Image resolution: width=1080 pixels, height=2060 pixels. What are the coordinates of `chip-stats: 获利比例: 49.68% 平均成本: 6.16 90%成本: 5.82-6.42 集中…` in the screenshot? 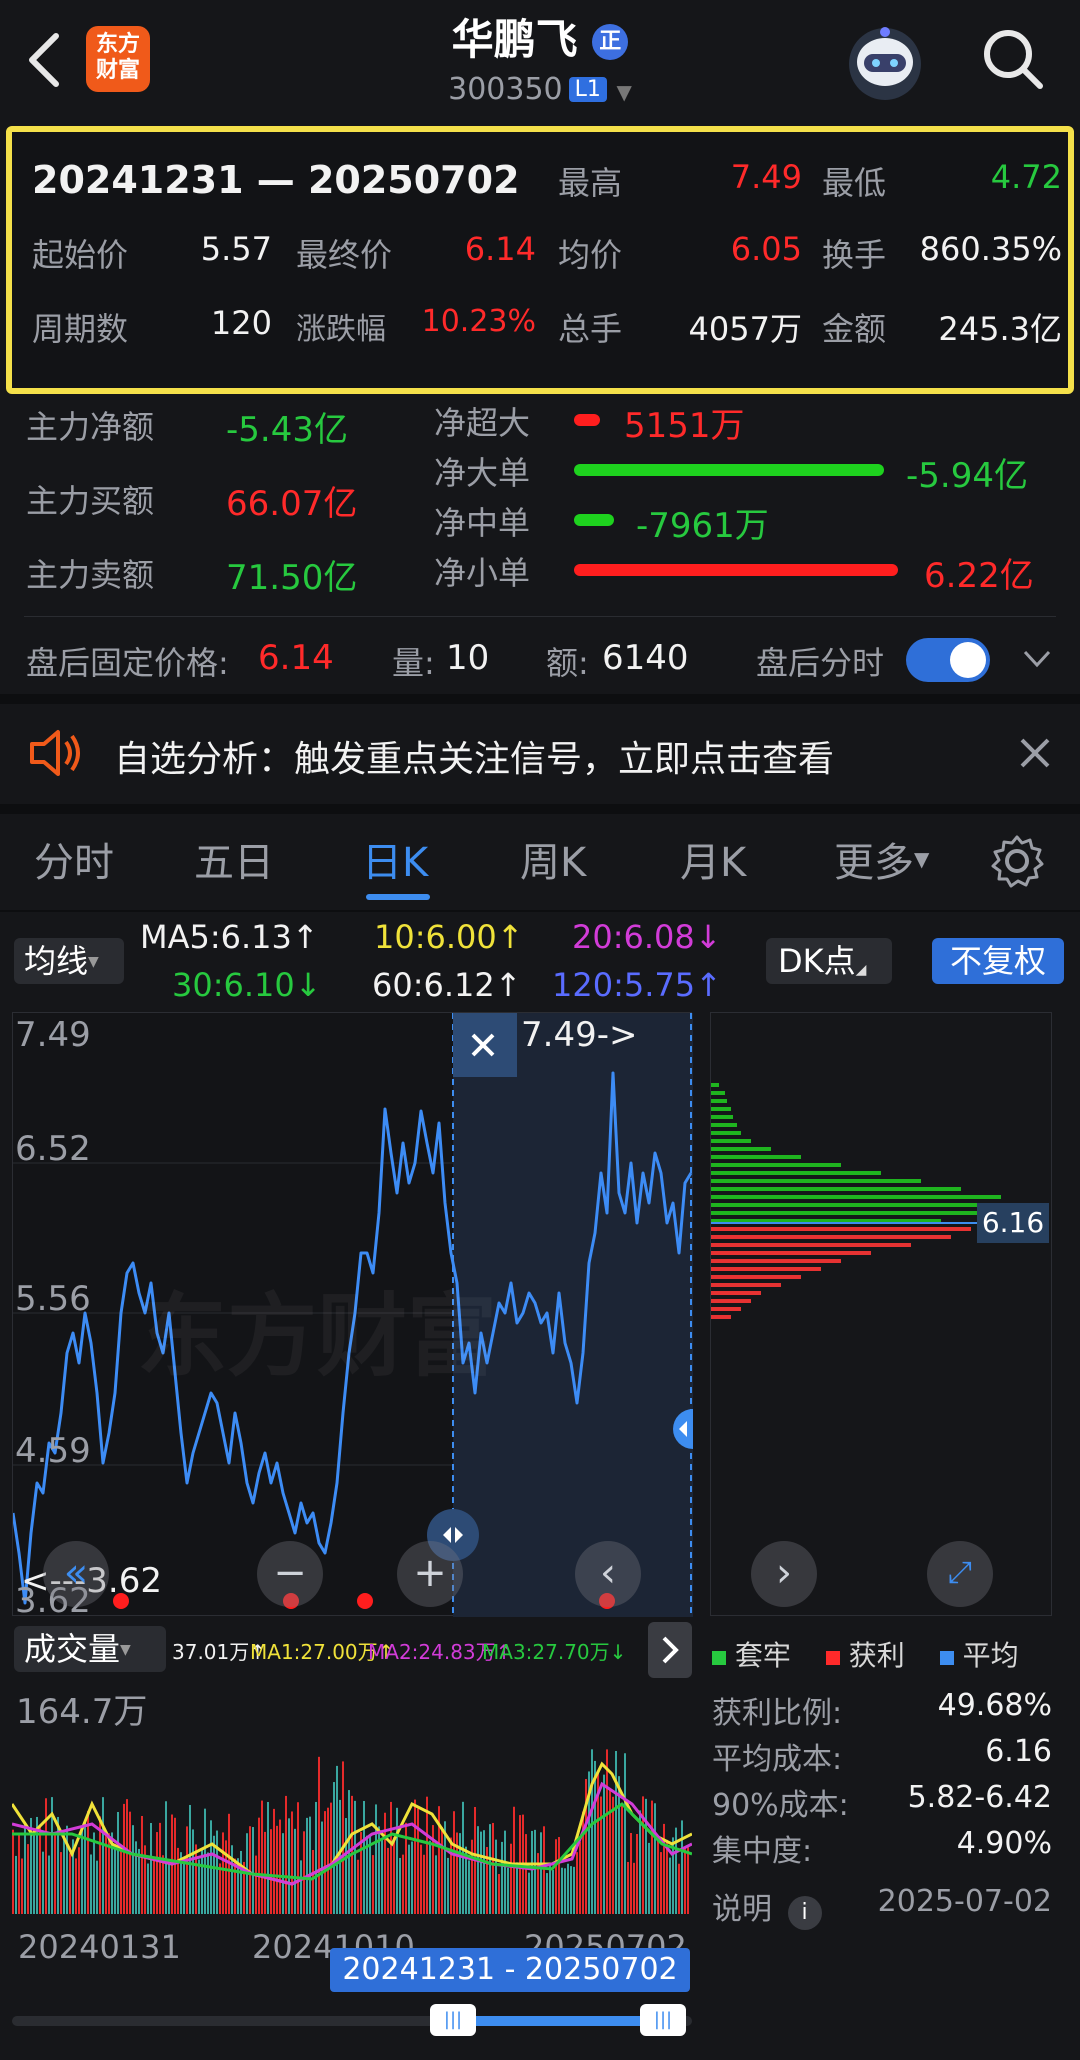 It's located at (882, 1814).